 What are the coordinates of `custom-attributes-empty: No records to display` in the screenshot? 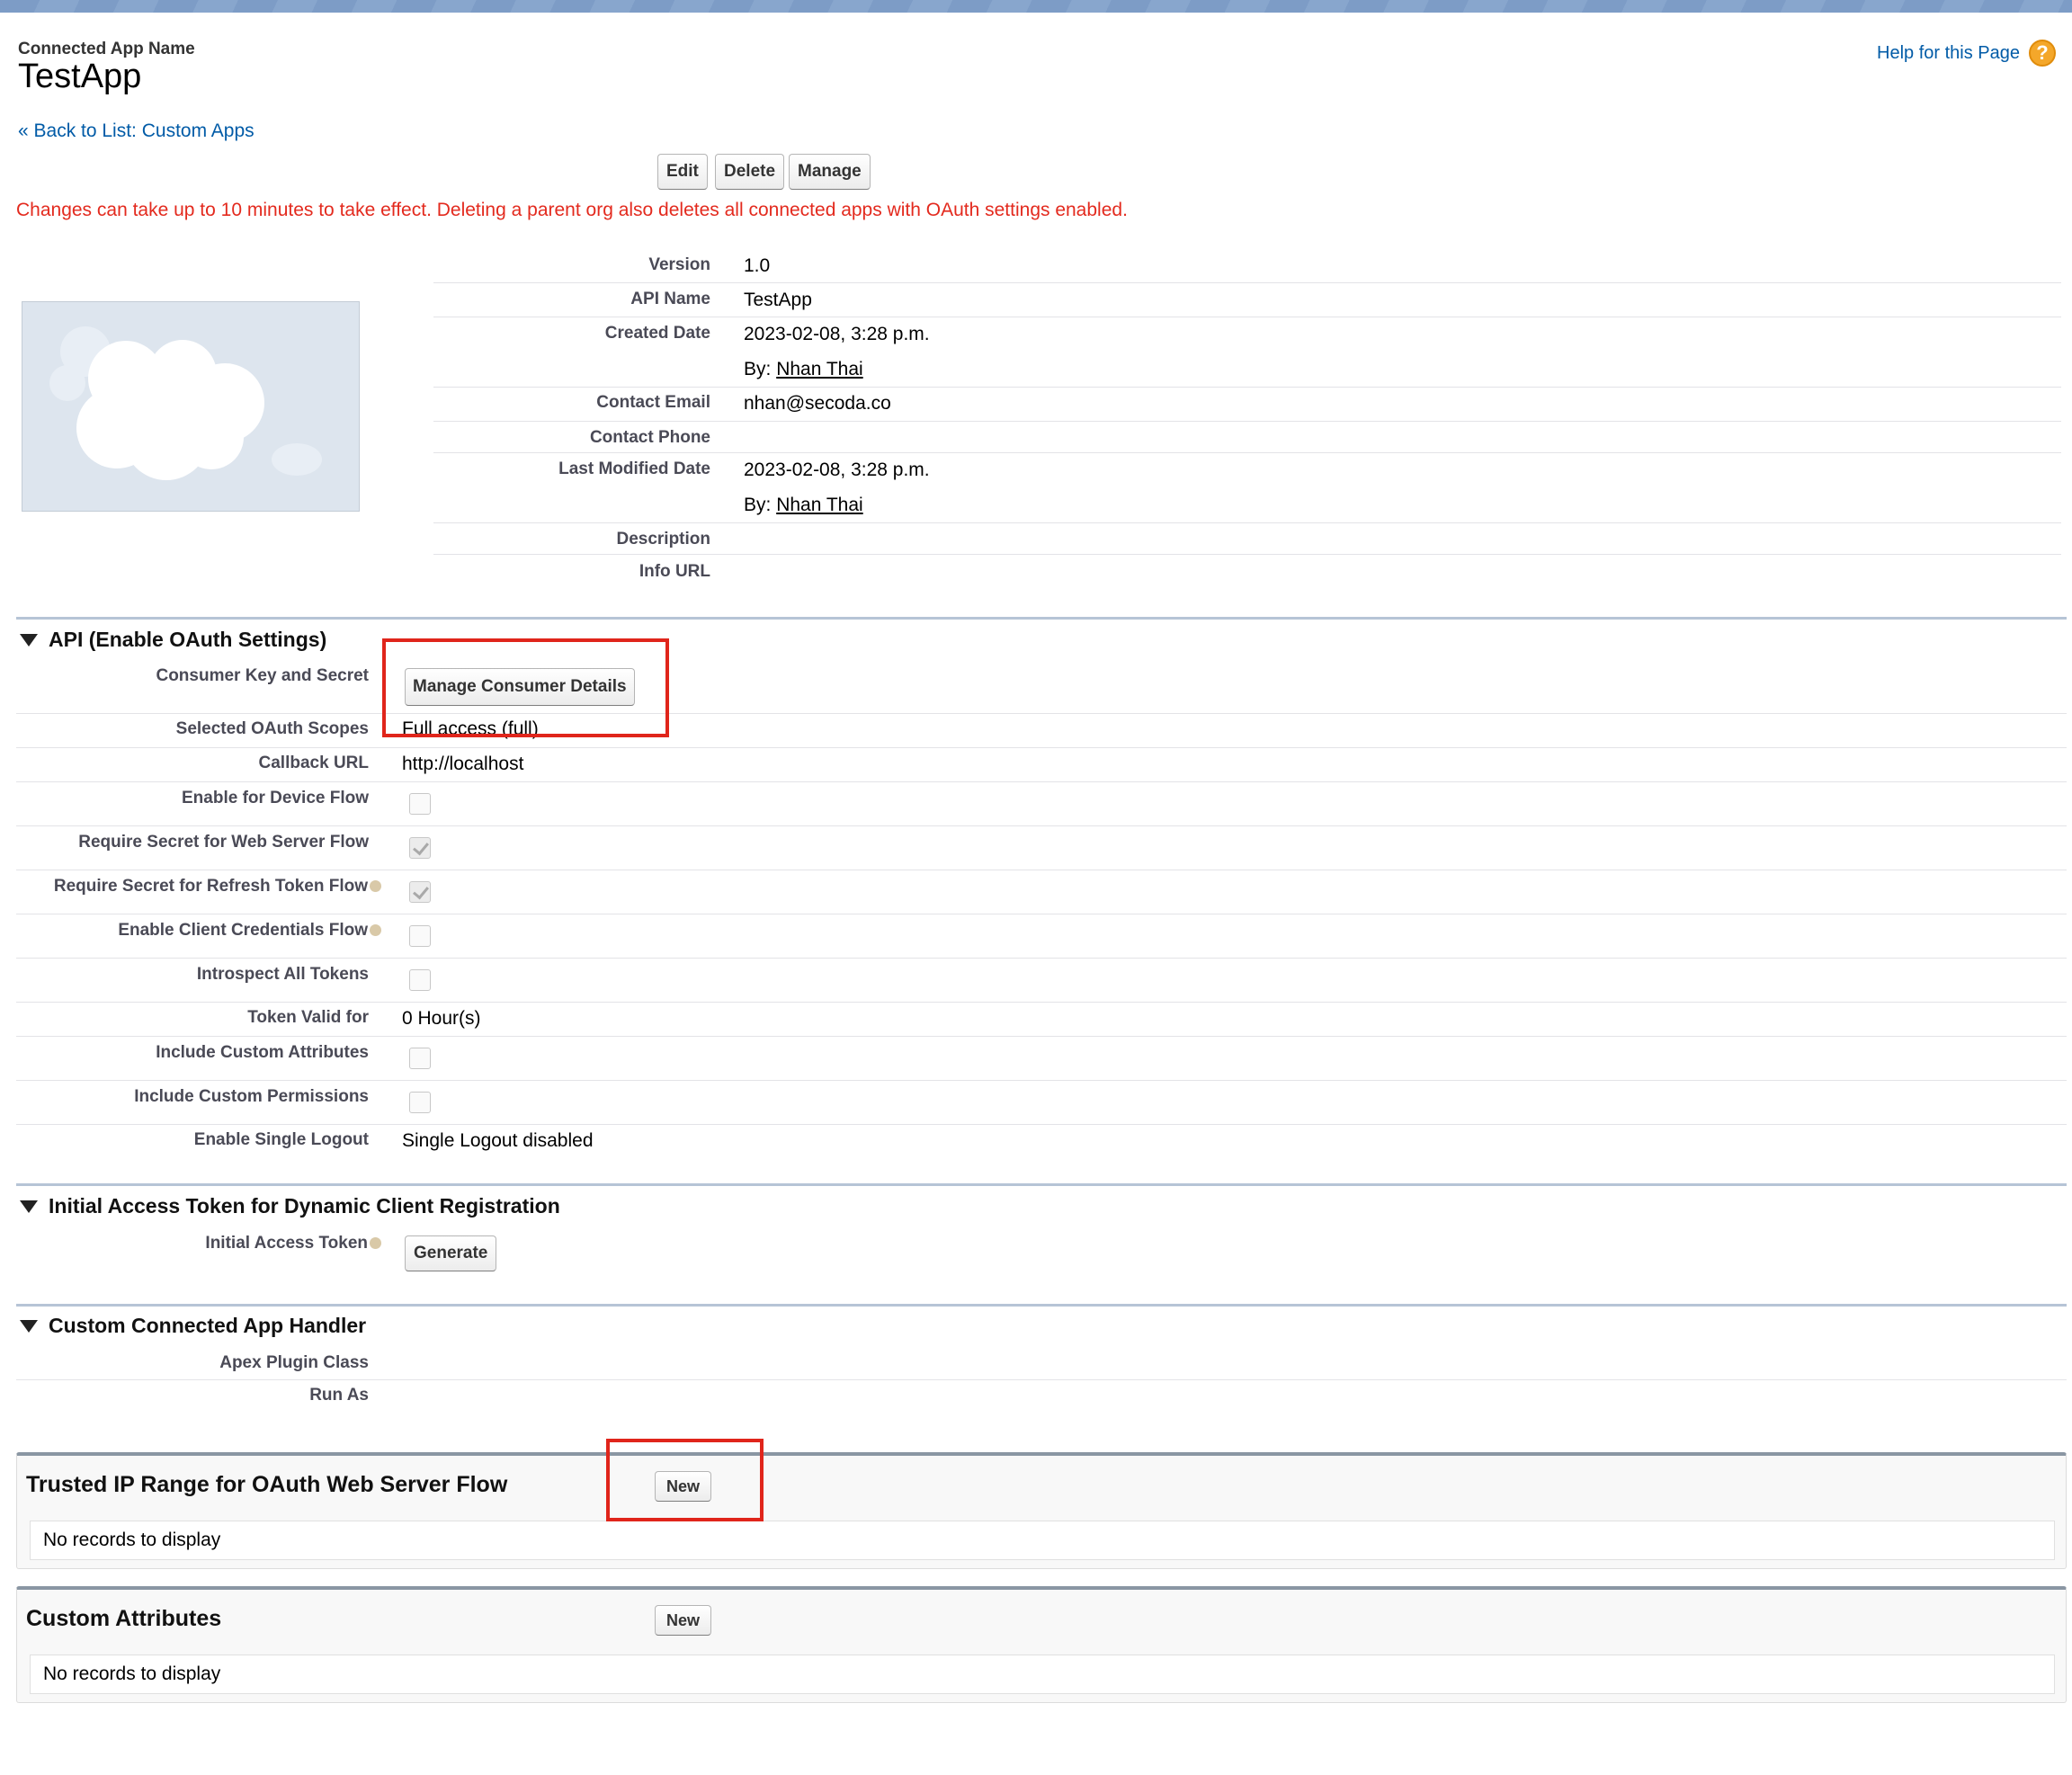 It's located at (1043, 1674).